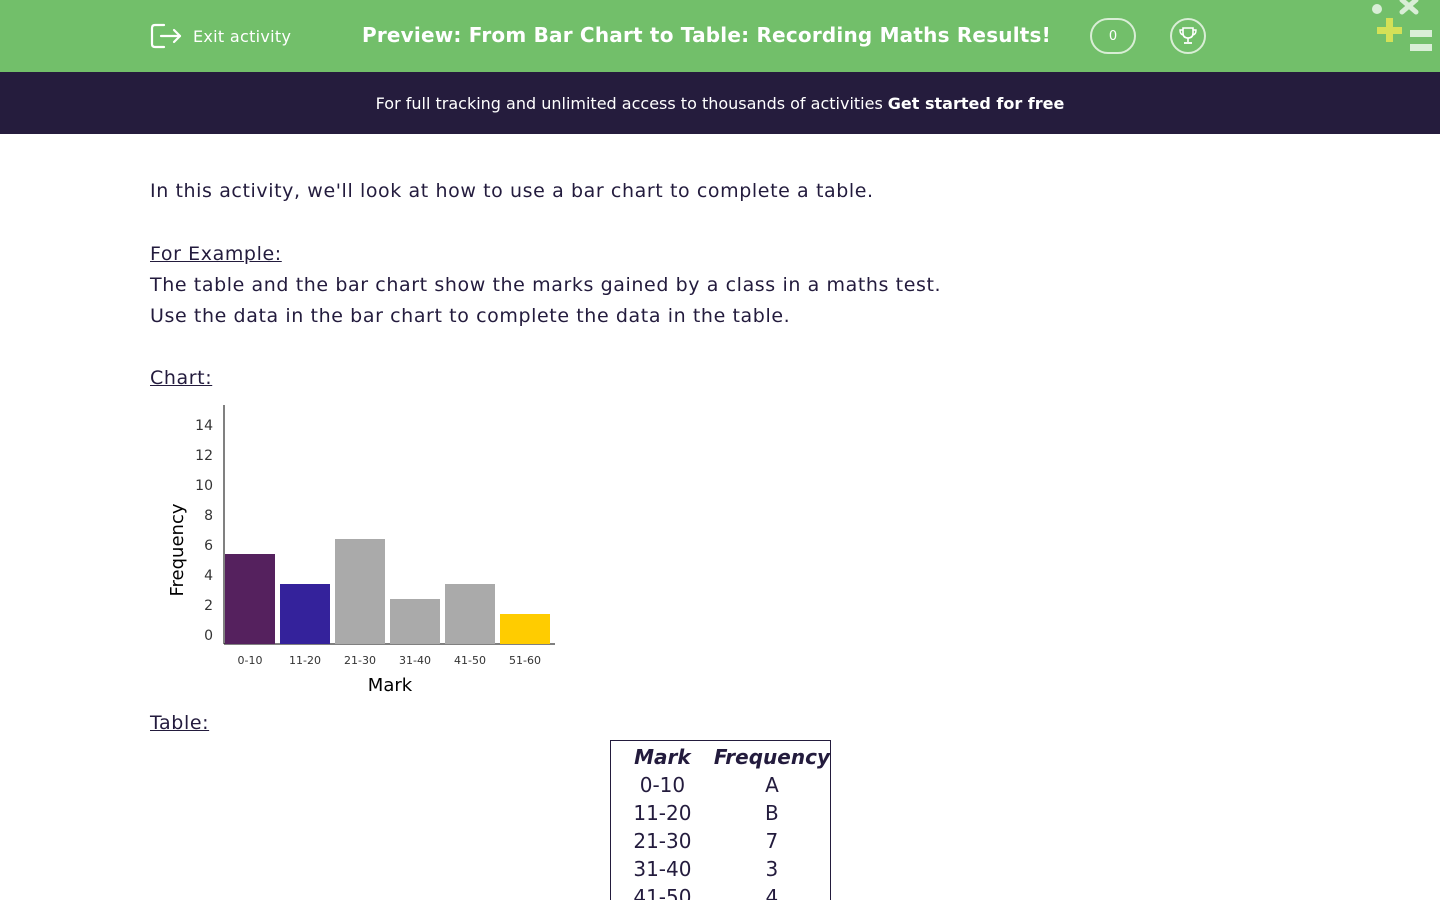 This screenshot has width=1440, height=900. I want to click on y-tick-label: 2, so click(208, 606).